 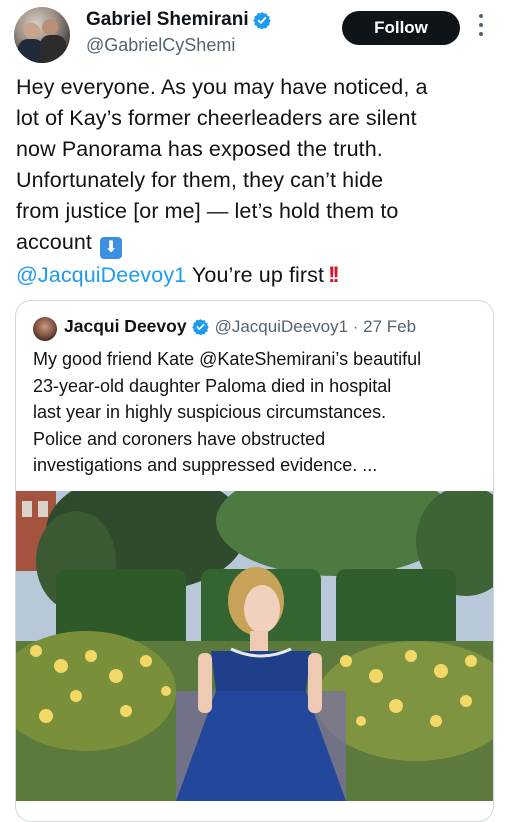 What do you see at coordinates (101, 275) in the screenshot?
I see `mention-link: @JacquiDeevoy1` at bounding box center [101, 275].